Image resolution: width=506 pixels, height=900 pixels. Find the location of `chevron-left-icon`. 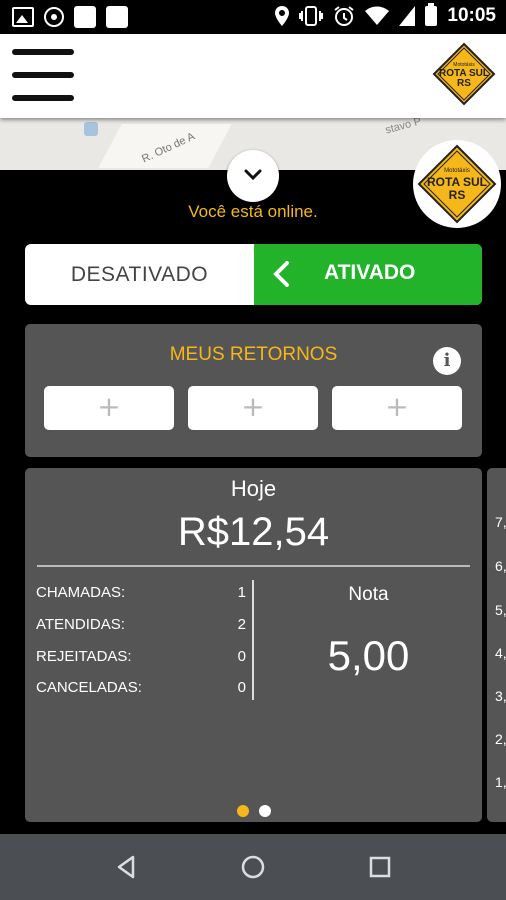

chevron-left-icon is located at coordinates (281, 274).